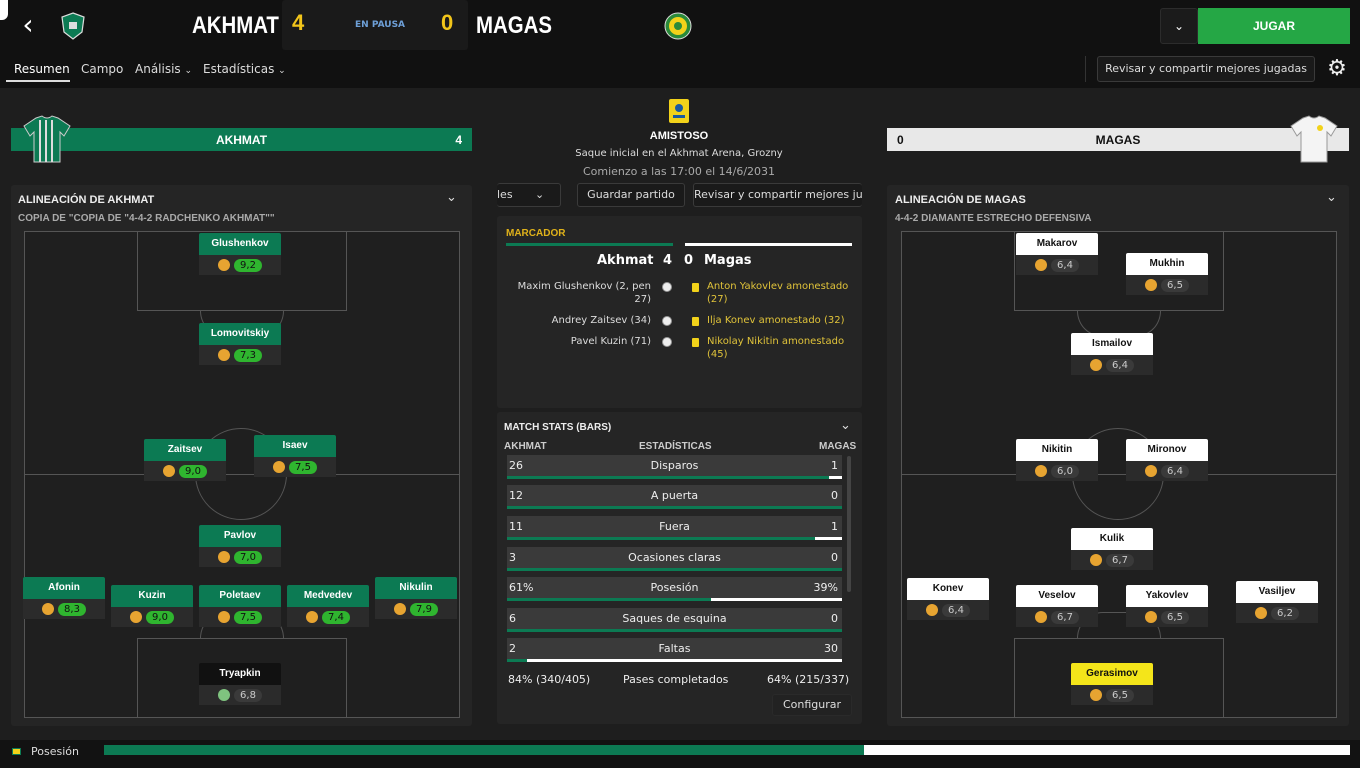  What do you see at coordinates (674, 467) in the screenshot?
I see `stat-row: Disparos 26 1` at bounding box center [674, 467].